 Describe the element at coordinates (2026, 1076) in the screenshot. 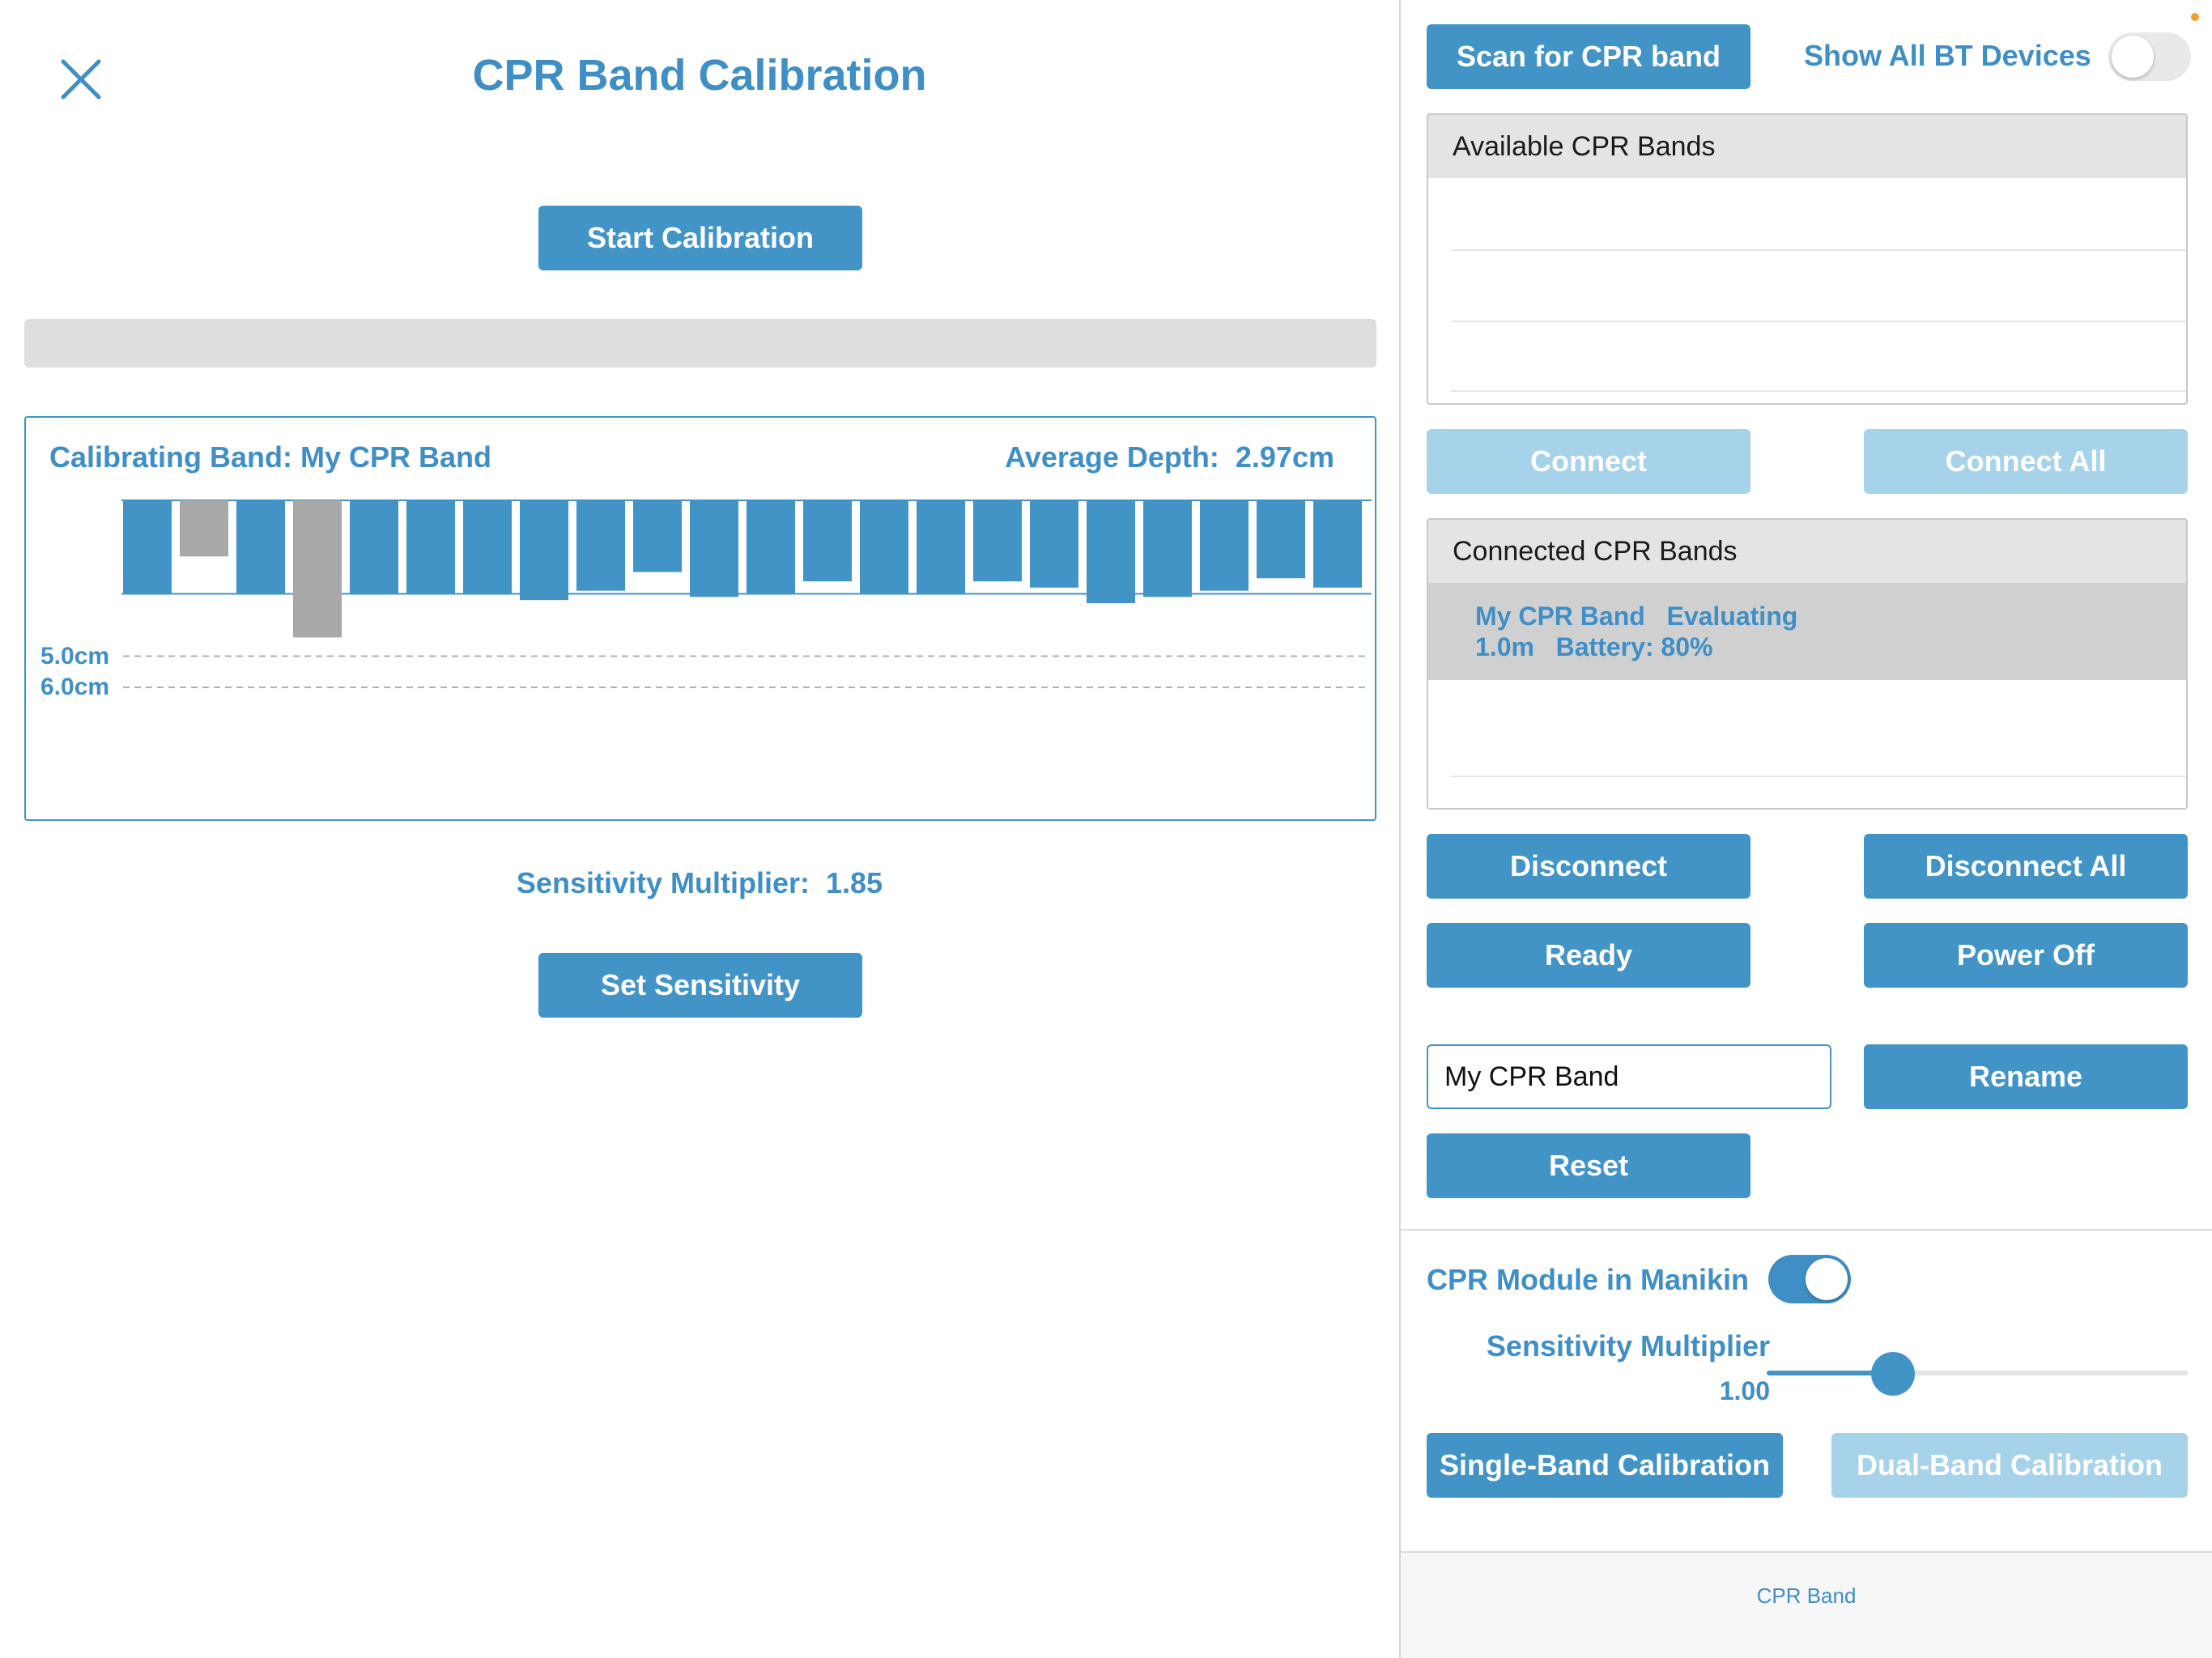

I see `rename-button: Rename` at that location.